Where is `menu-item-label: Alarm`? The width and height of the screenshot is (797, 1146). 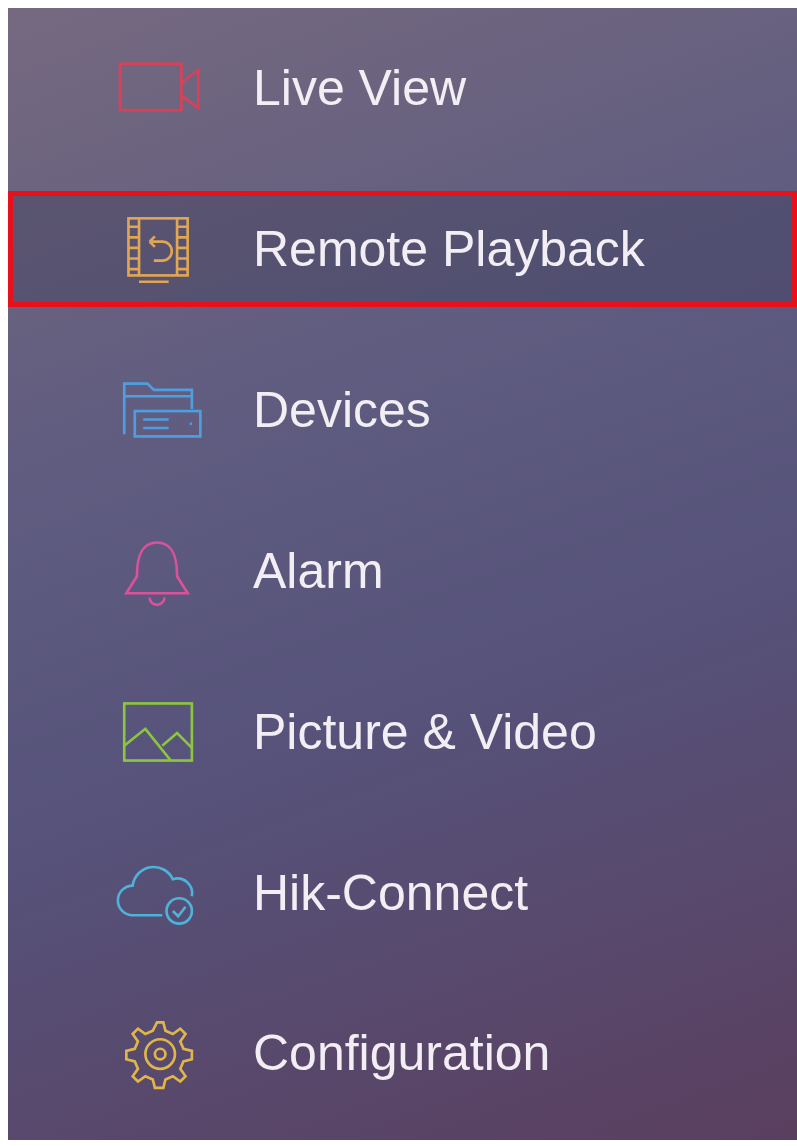 menu-item-label: Alarm is located at coordinates (318, 570).